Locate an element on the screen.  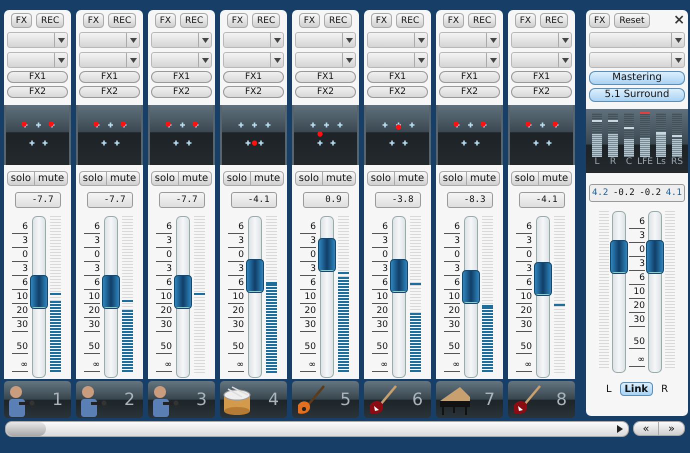
scale-label: 6 is located at coordinates (524, 228).